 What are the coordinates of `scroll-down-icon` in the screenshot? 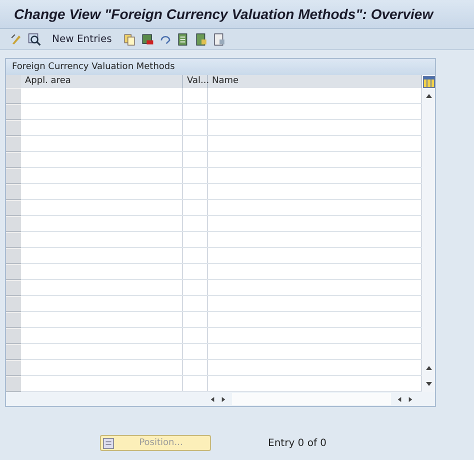 It's located at (428, 384).